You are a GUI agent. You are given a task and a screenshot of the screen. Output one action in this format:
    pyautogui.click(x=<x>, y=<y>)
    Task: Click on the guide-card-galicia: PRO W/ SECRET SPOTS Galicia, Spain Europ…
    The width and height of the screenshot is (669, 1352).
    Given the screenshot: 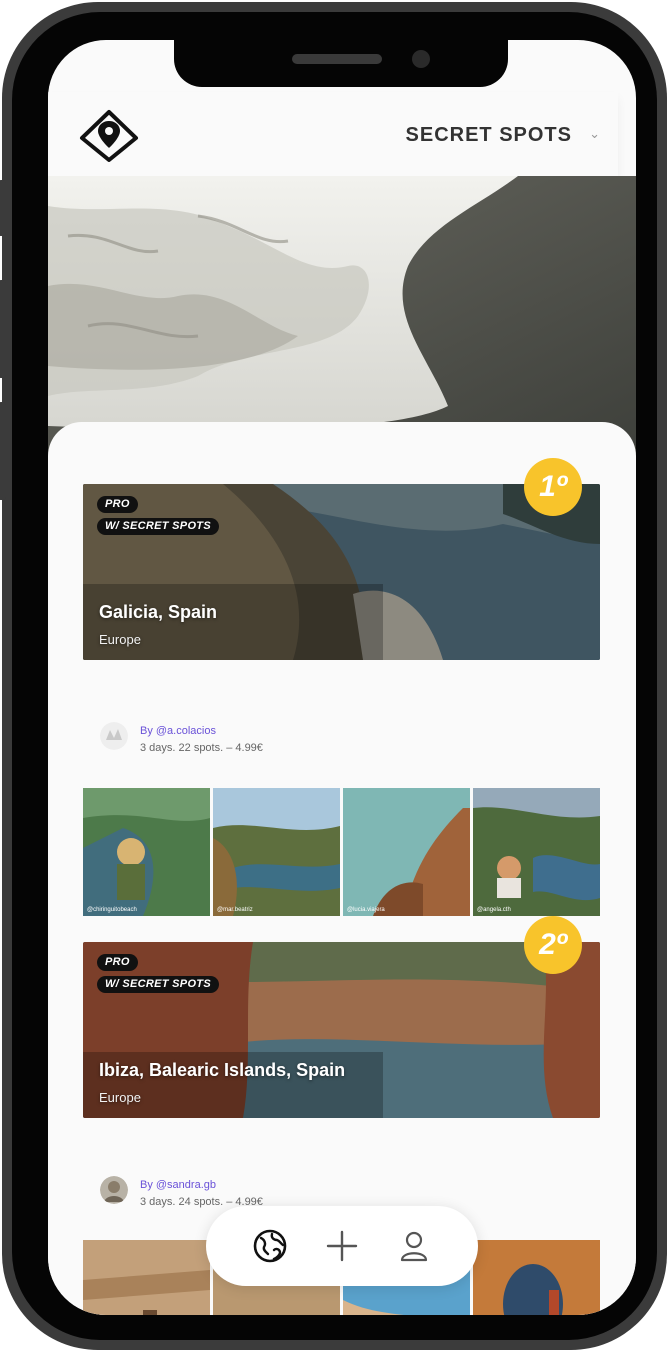 What is the action you would take?
    pyautogui.click(x=341, y=572)
    